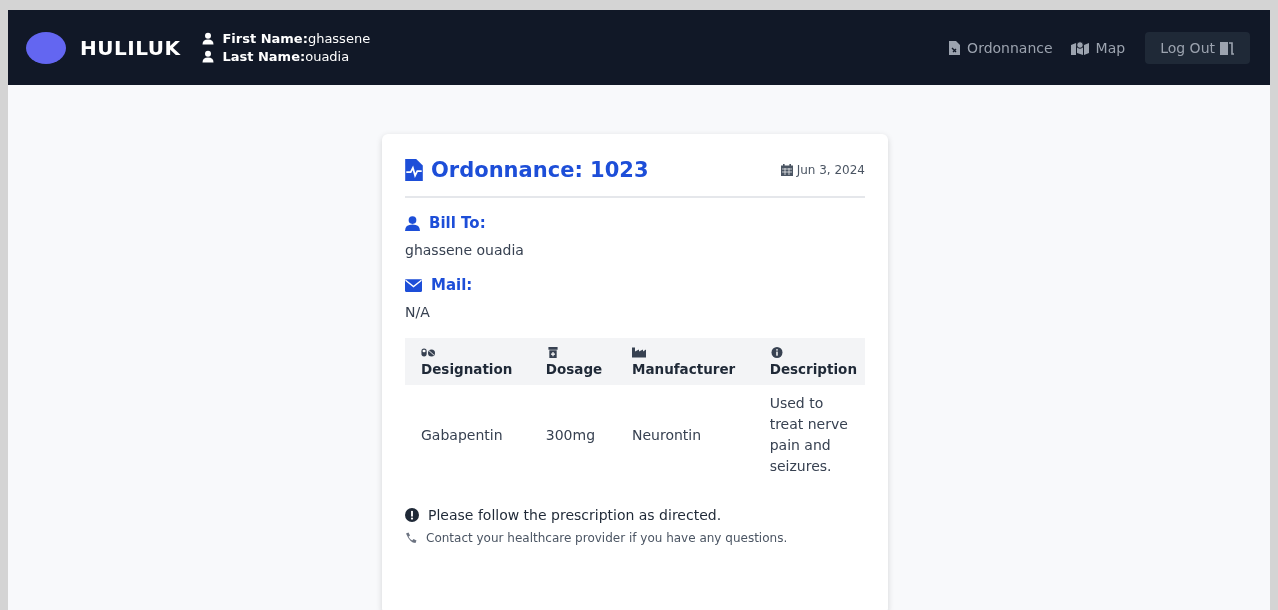  I want to click on card-title: Ordonnance: 1023, so click(540, 170).